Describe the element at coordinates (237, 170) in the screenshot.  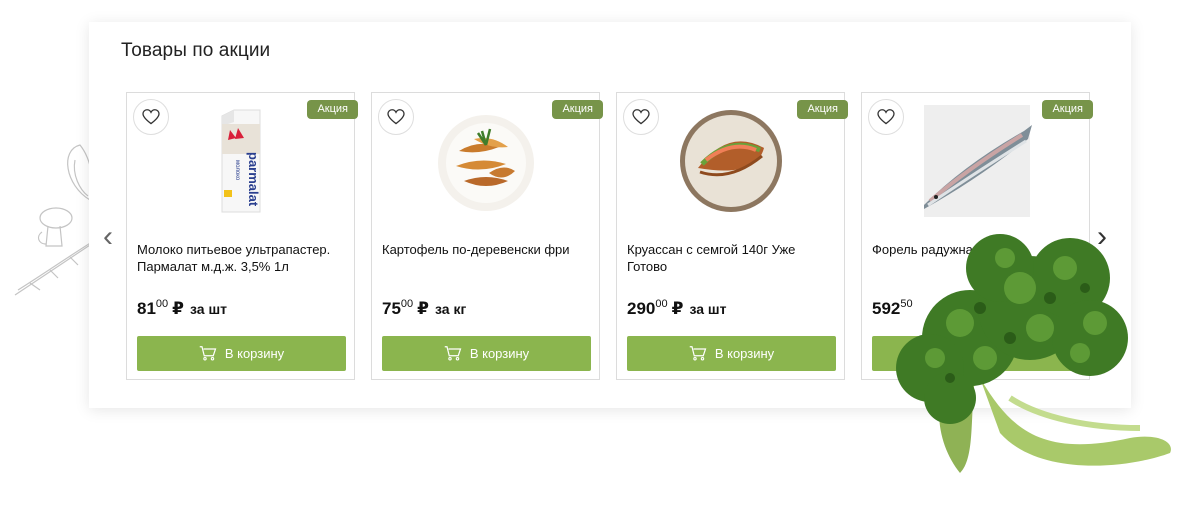
I see `carton-subtext: молоко` at that location.